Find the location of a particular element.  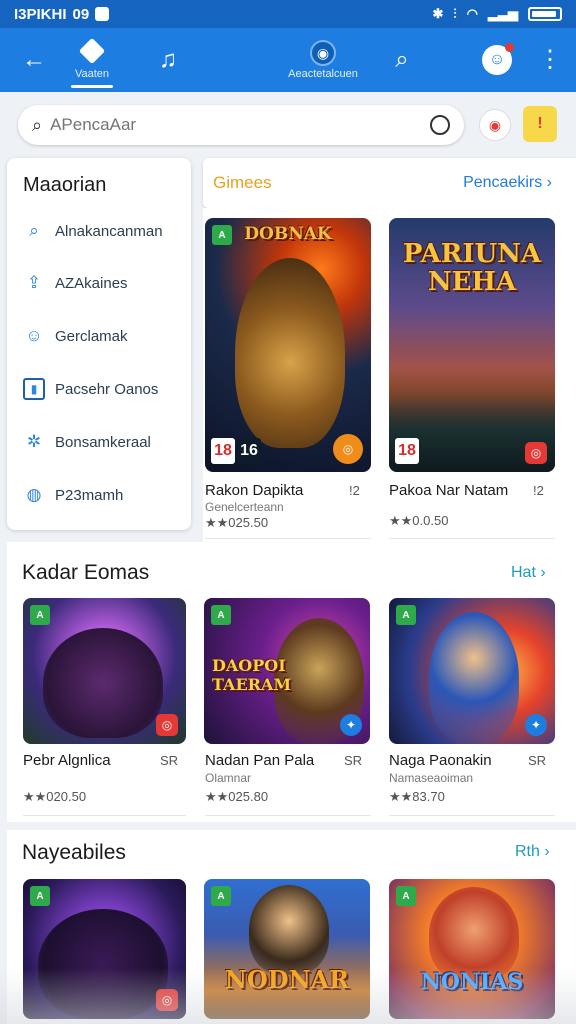

status-bar: I3PIKHI 09 ✱ ⫶ ◠ ▂▃▅ is located at coordinates (288, 14).